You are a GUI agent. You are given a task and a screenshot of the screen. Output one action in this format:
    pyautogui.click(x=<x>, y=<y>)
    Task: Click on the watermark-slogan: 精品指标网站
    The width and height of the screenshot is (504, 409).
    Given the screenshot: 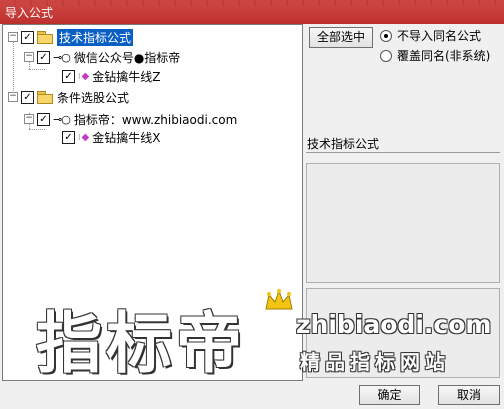 What is the action you would take?
    pyautogui.click(x=375, y=362)
    